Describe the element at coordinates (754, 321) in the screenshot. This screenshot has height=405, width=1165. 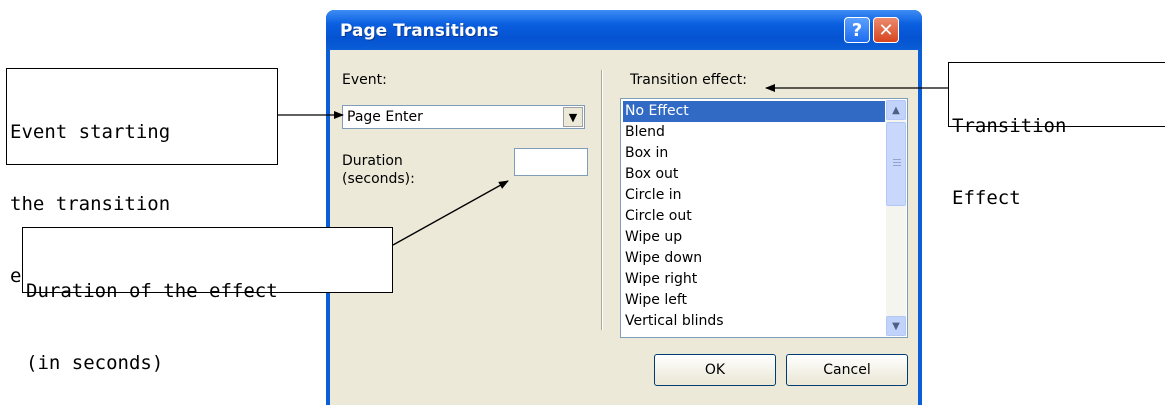
I see `list-item: Vertical blinds` at that location.